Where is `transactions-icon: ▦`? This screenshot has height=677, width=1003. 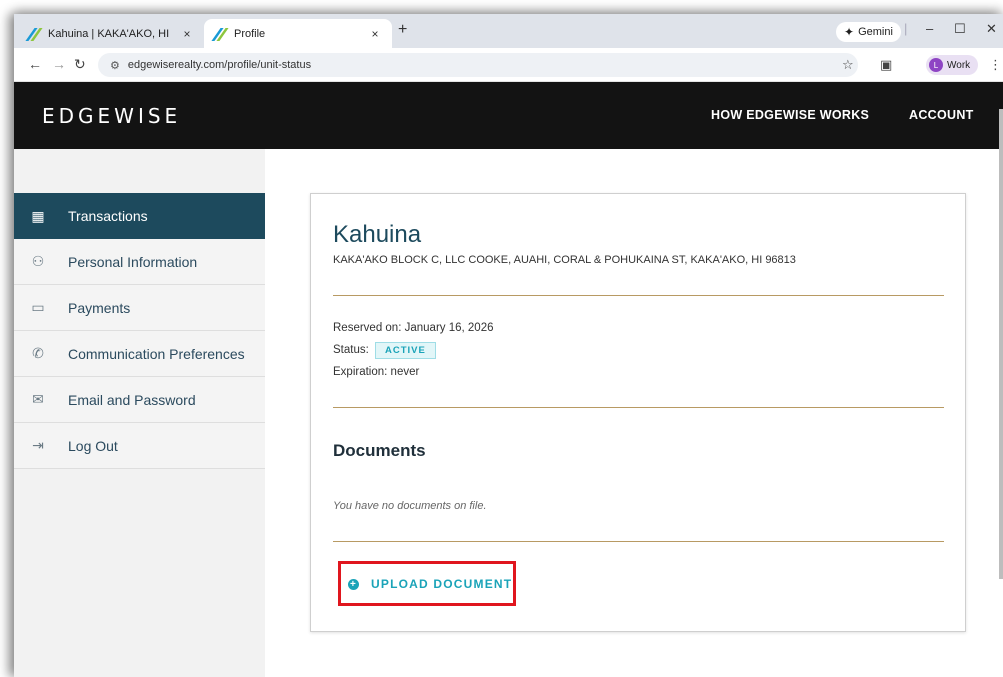 transactions-icon: ▦ is located at coordinates (38, 215).